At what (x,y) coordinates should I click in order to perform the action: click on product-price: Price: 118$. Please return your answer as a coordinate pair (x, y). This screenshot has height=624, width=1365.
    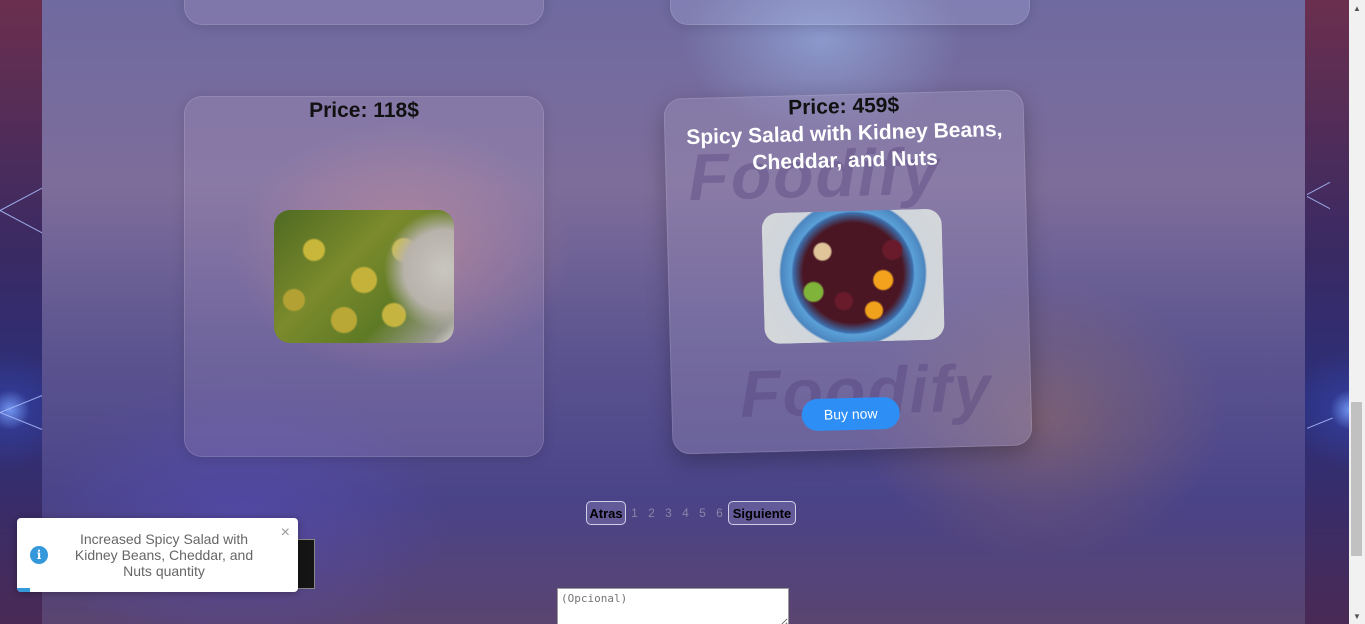
    Looking at the image, I should click on (364, 110).